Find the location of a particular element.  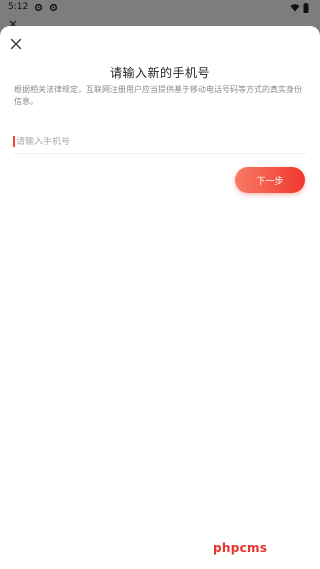

next-button: 下一步 is located at coordinates (270, 180).